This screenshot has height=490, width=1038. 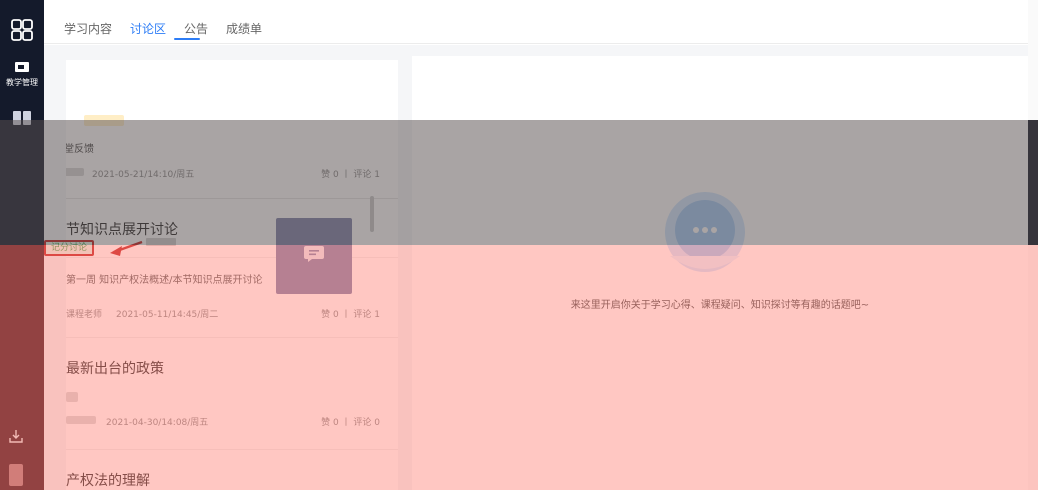 I want to click on tab-discussion: 讨论区, so click(x=148, y=28).